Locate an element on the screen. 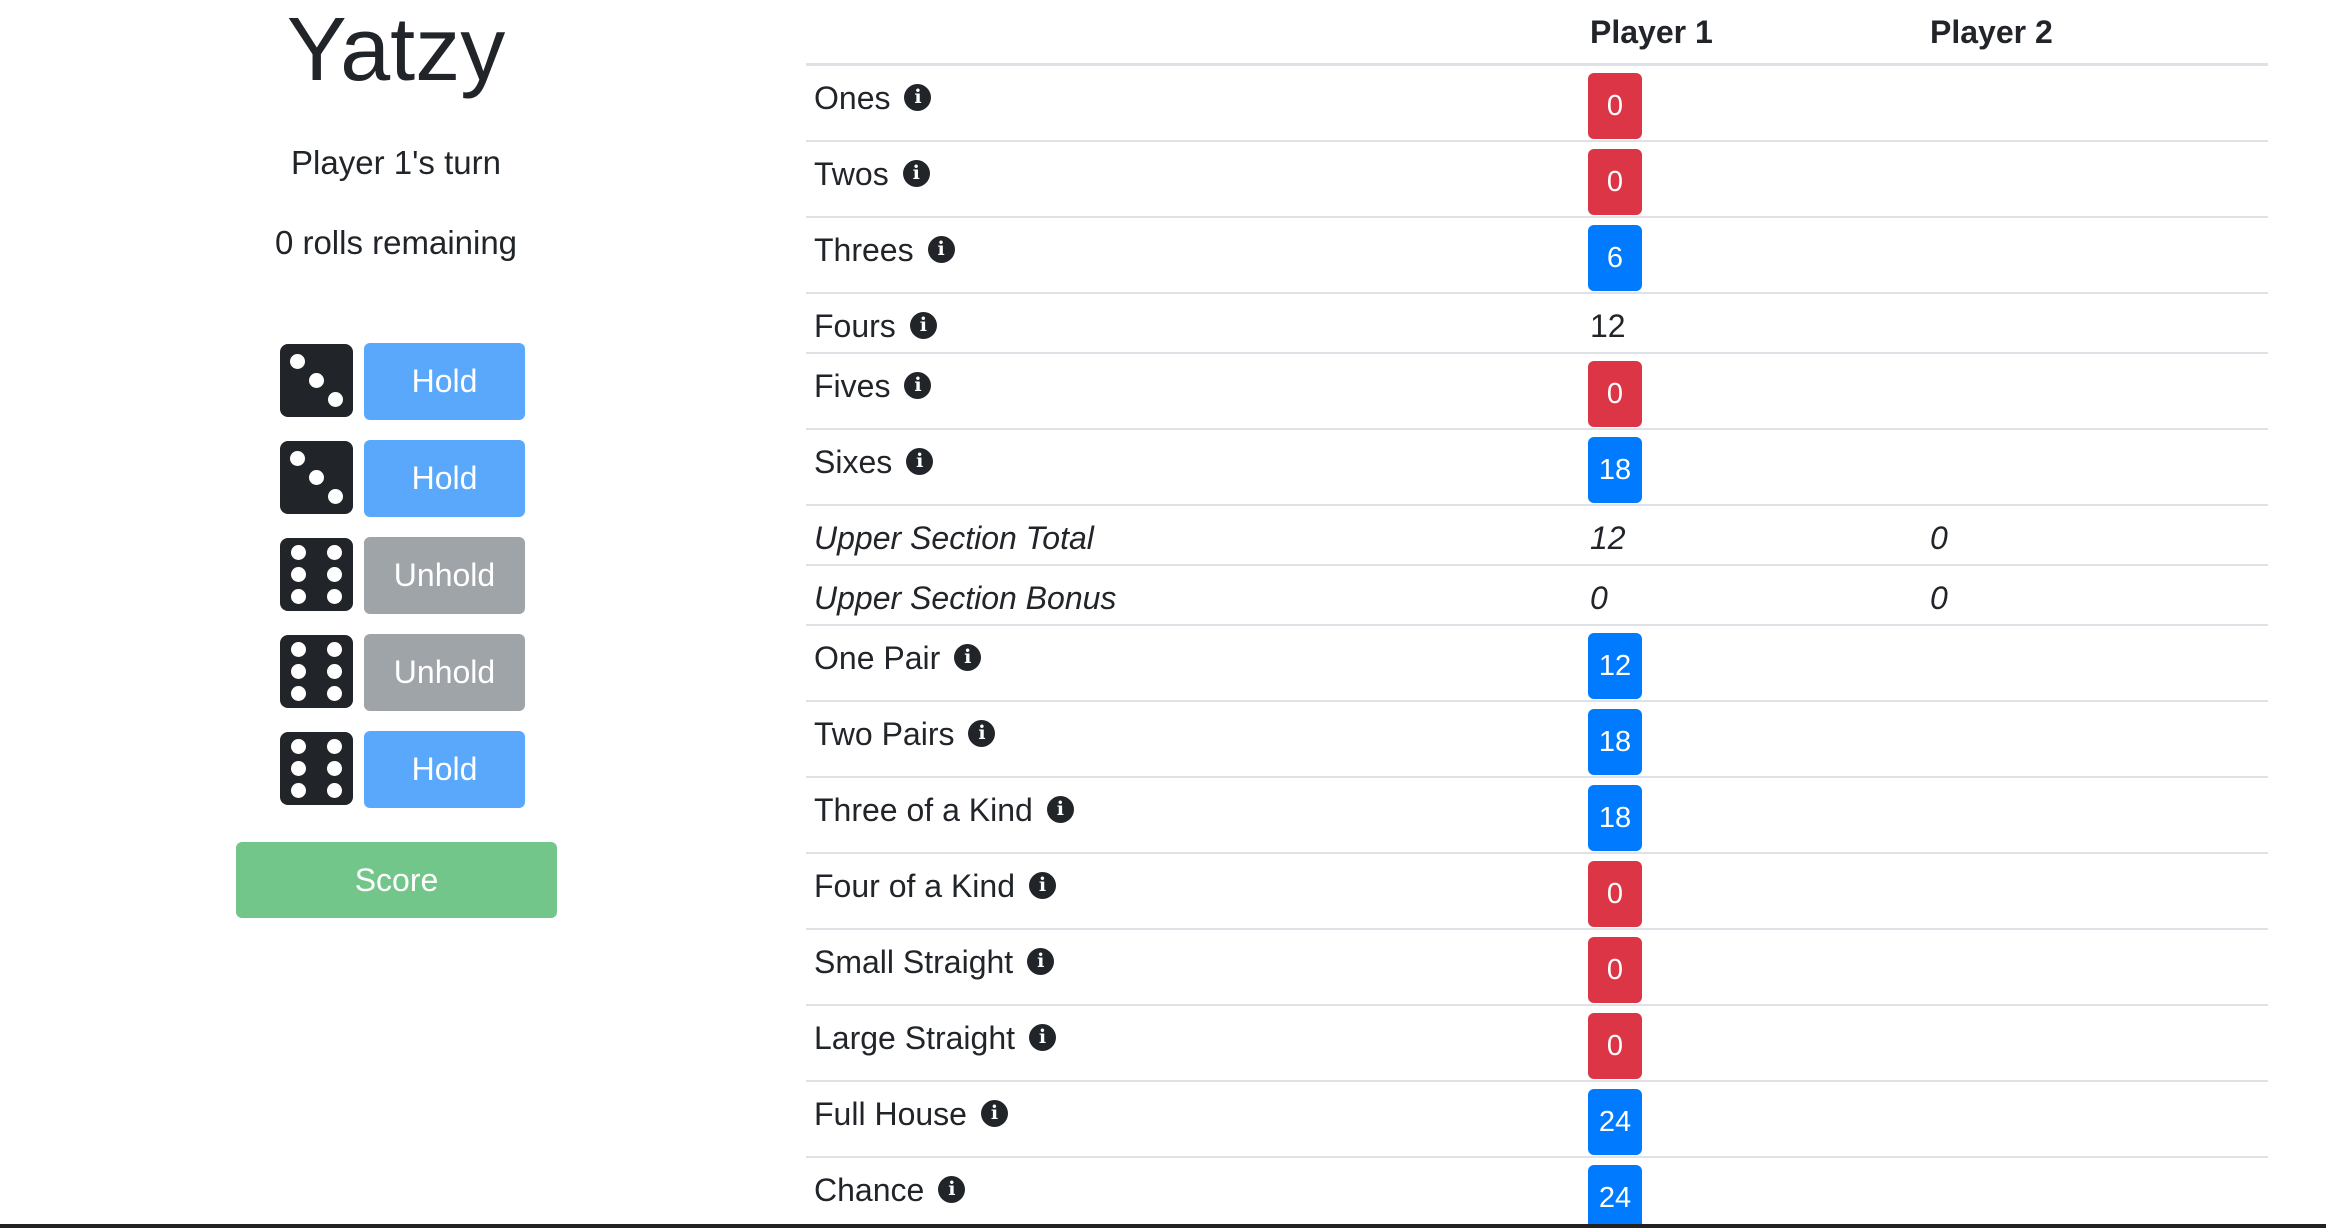  score-option-badge: 12 is located at coordinates (1615, 666).